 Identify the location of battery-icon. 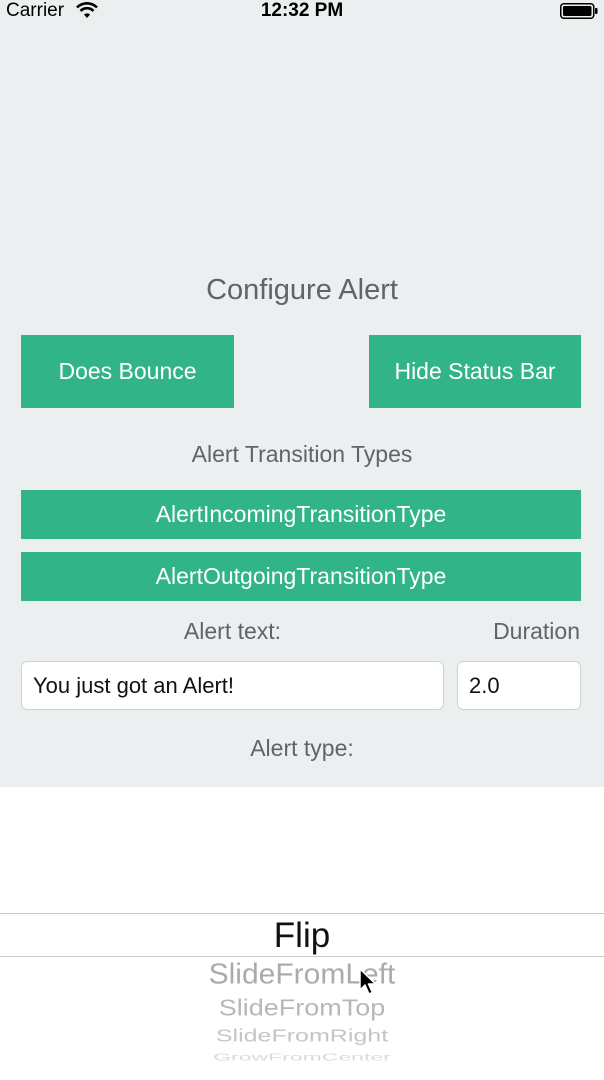
(579, 11).